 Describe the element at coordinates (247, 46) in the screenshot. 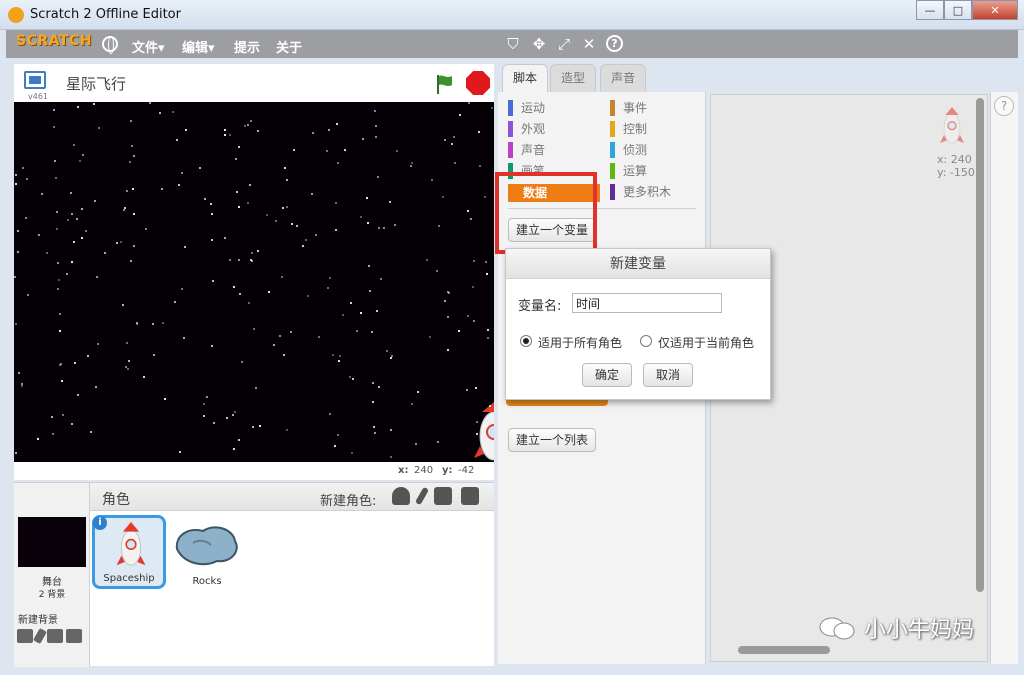

I see `menu-tips: 提示` at that location.